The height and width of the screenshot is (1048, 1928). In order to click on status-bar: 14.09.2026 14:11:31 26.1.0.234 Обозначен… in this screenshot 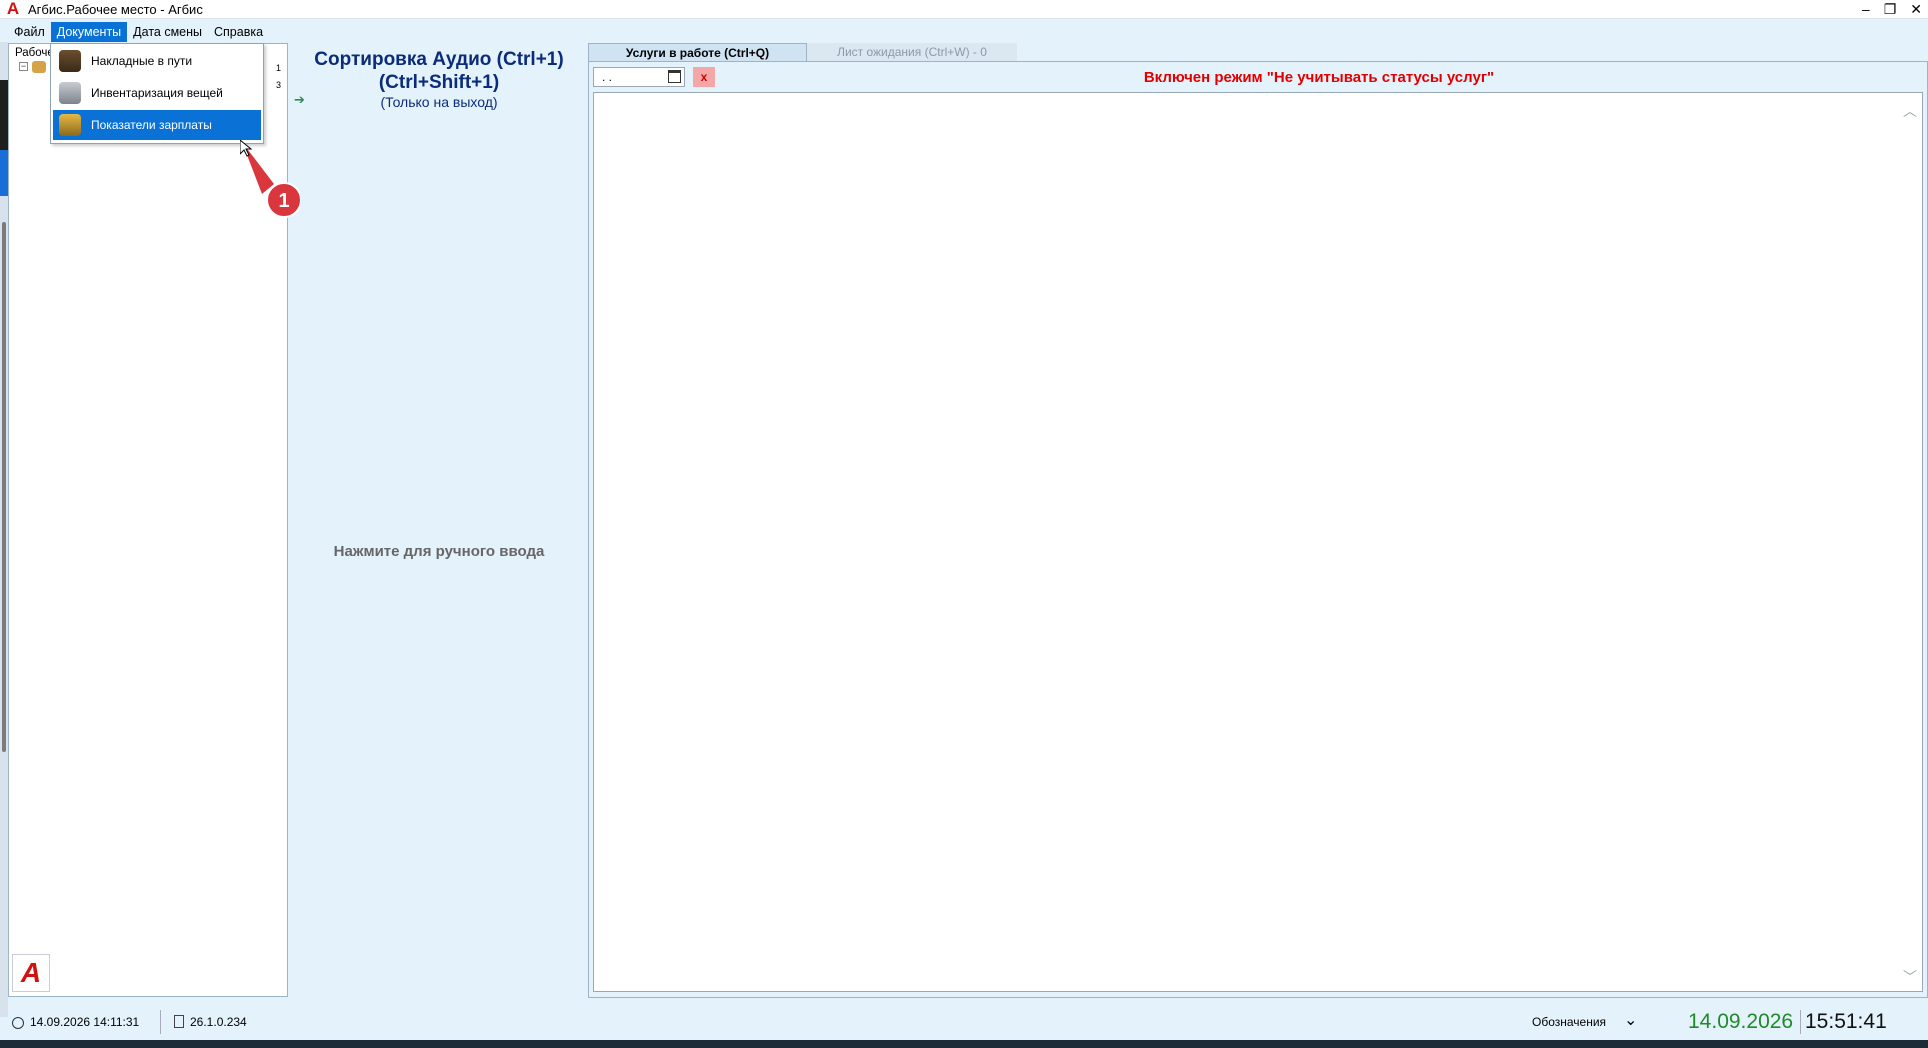, I will do `click(964, 1022)`.